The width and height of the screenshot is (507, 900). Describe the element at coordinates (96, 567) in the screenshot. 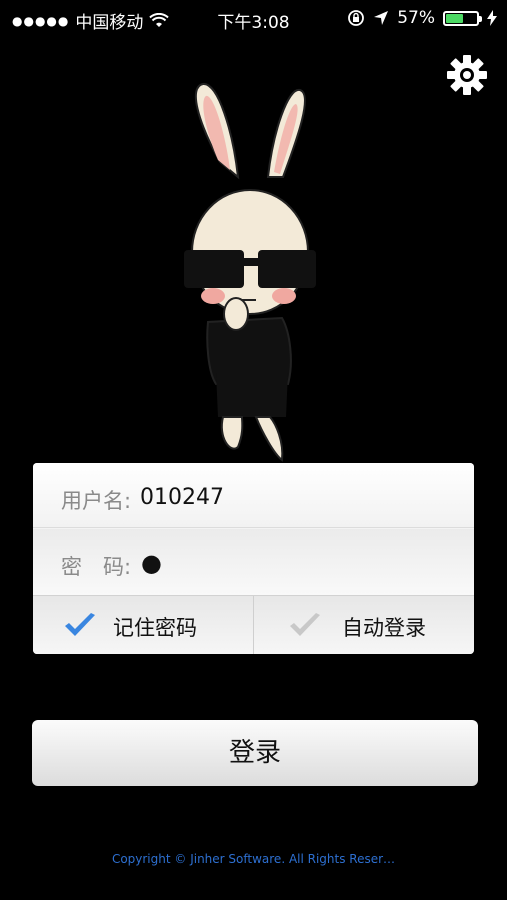

I see `password-label: 密 码:` at that location.